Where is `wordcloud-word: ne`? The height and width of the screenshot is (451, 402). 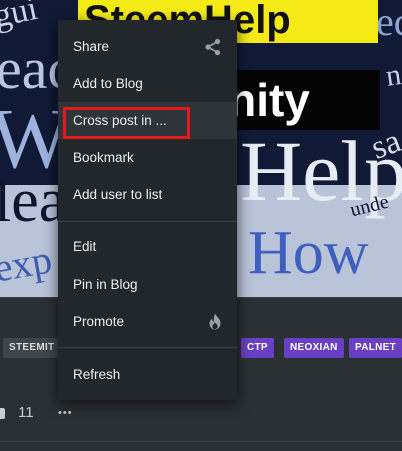 wordcloud-word: ne is located at coordinates (392, 74).